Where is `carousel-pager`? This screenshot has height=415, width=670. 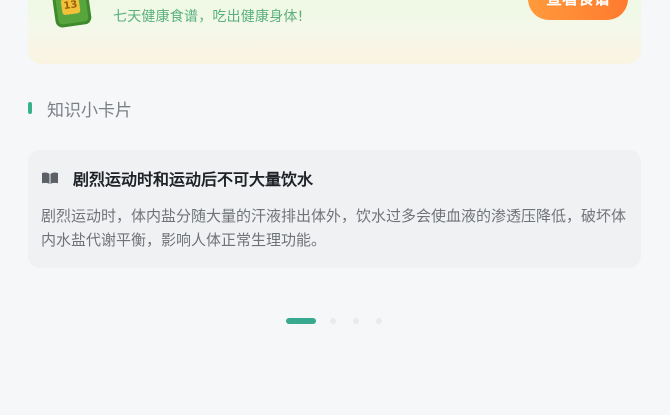
carousel-pager is located at coordinates (342, 321).